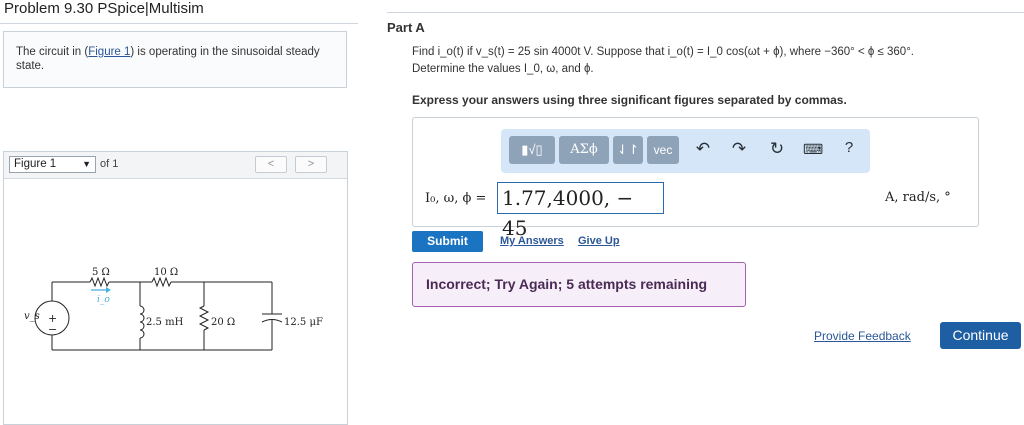 This screenshot has width=1024, height=425. What do you see at coordinates (447, 241) in the screenshot?
I see `submit-button: Submit` at bounding box center [447, 241].